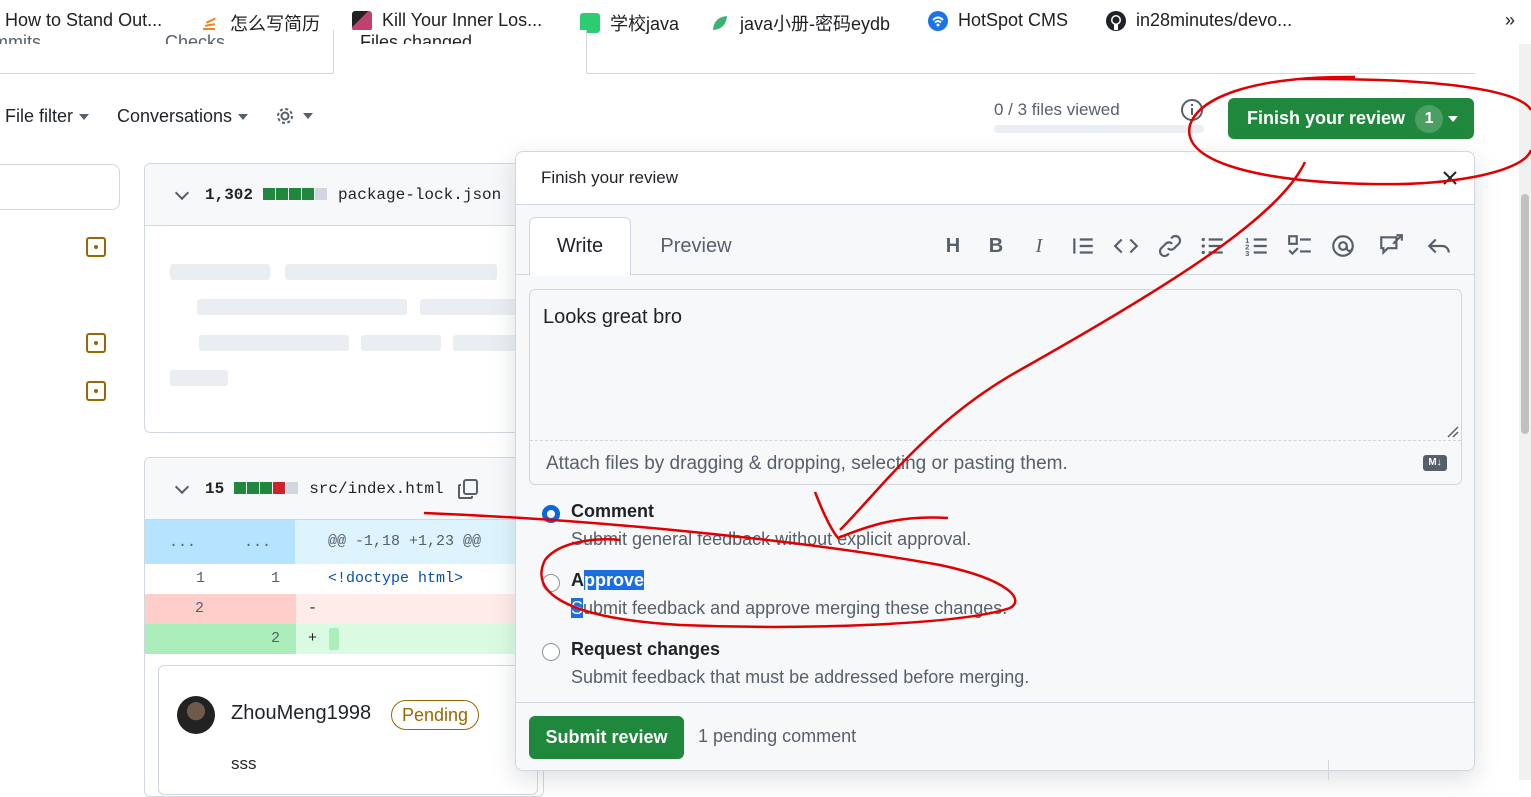  What do you see at coordinates (938, 20) in the screenshot?
I see `wifi-icon` at bounding box center [938, 20].